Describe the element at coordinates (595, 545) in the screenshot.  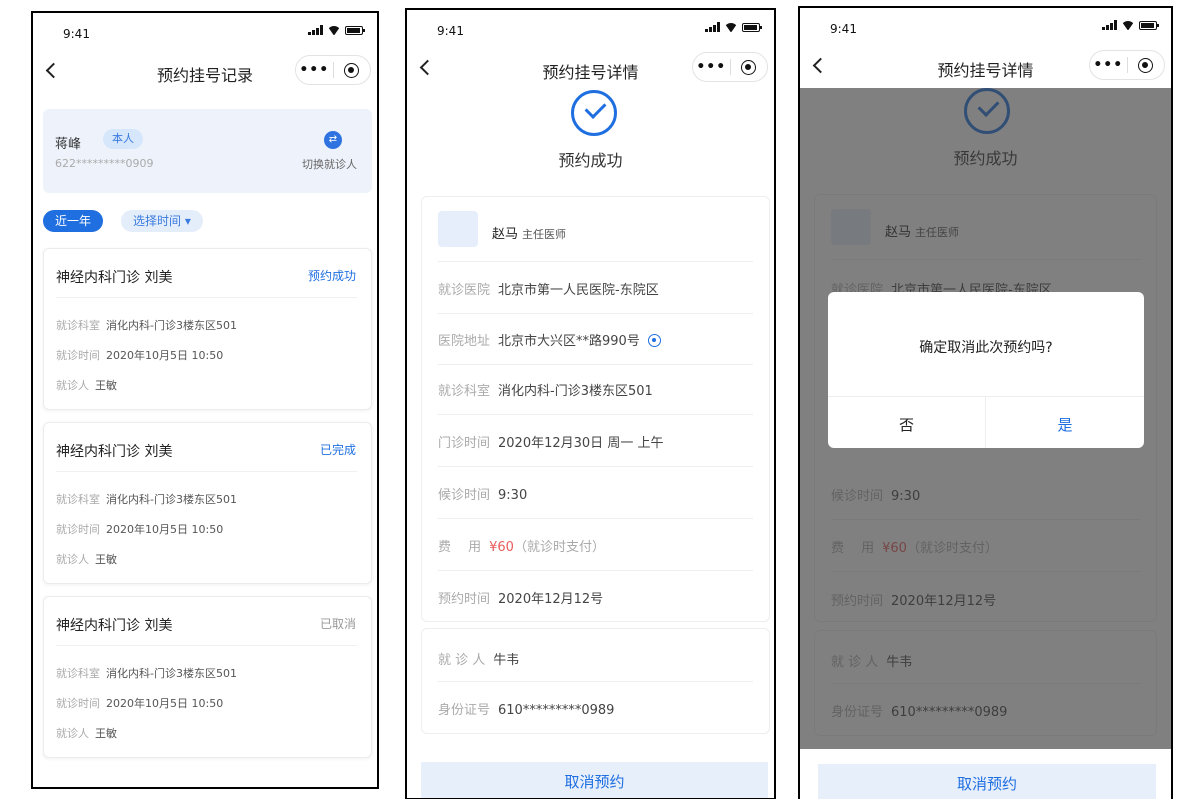
I see `fee-row: 费 用 ¥60（就诊时支付）` at that location.